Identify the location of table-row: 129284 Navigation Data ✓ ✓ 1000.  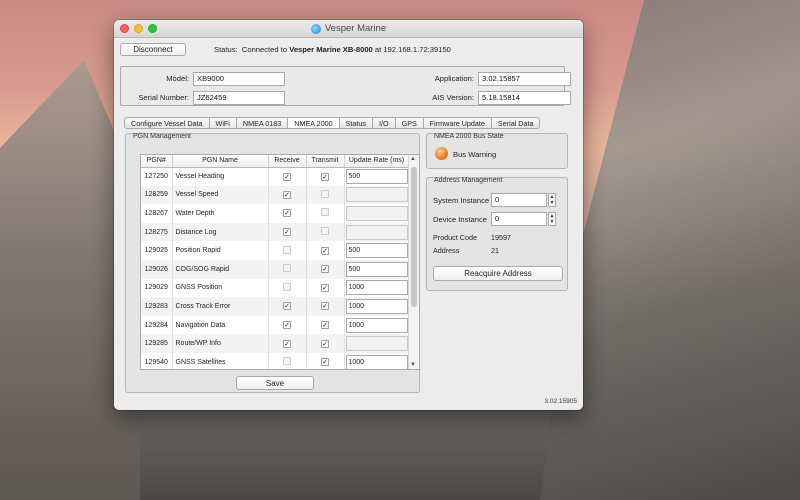
(275, 325).